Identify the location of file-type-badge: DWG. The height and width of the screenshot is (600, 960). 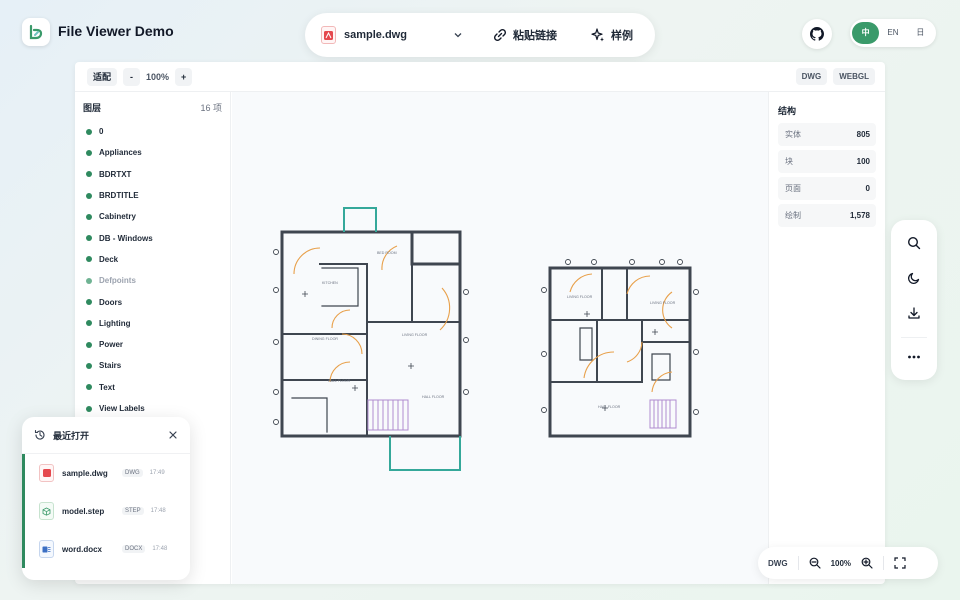
(132, 473).